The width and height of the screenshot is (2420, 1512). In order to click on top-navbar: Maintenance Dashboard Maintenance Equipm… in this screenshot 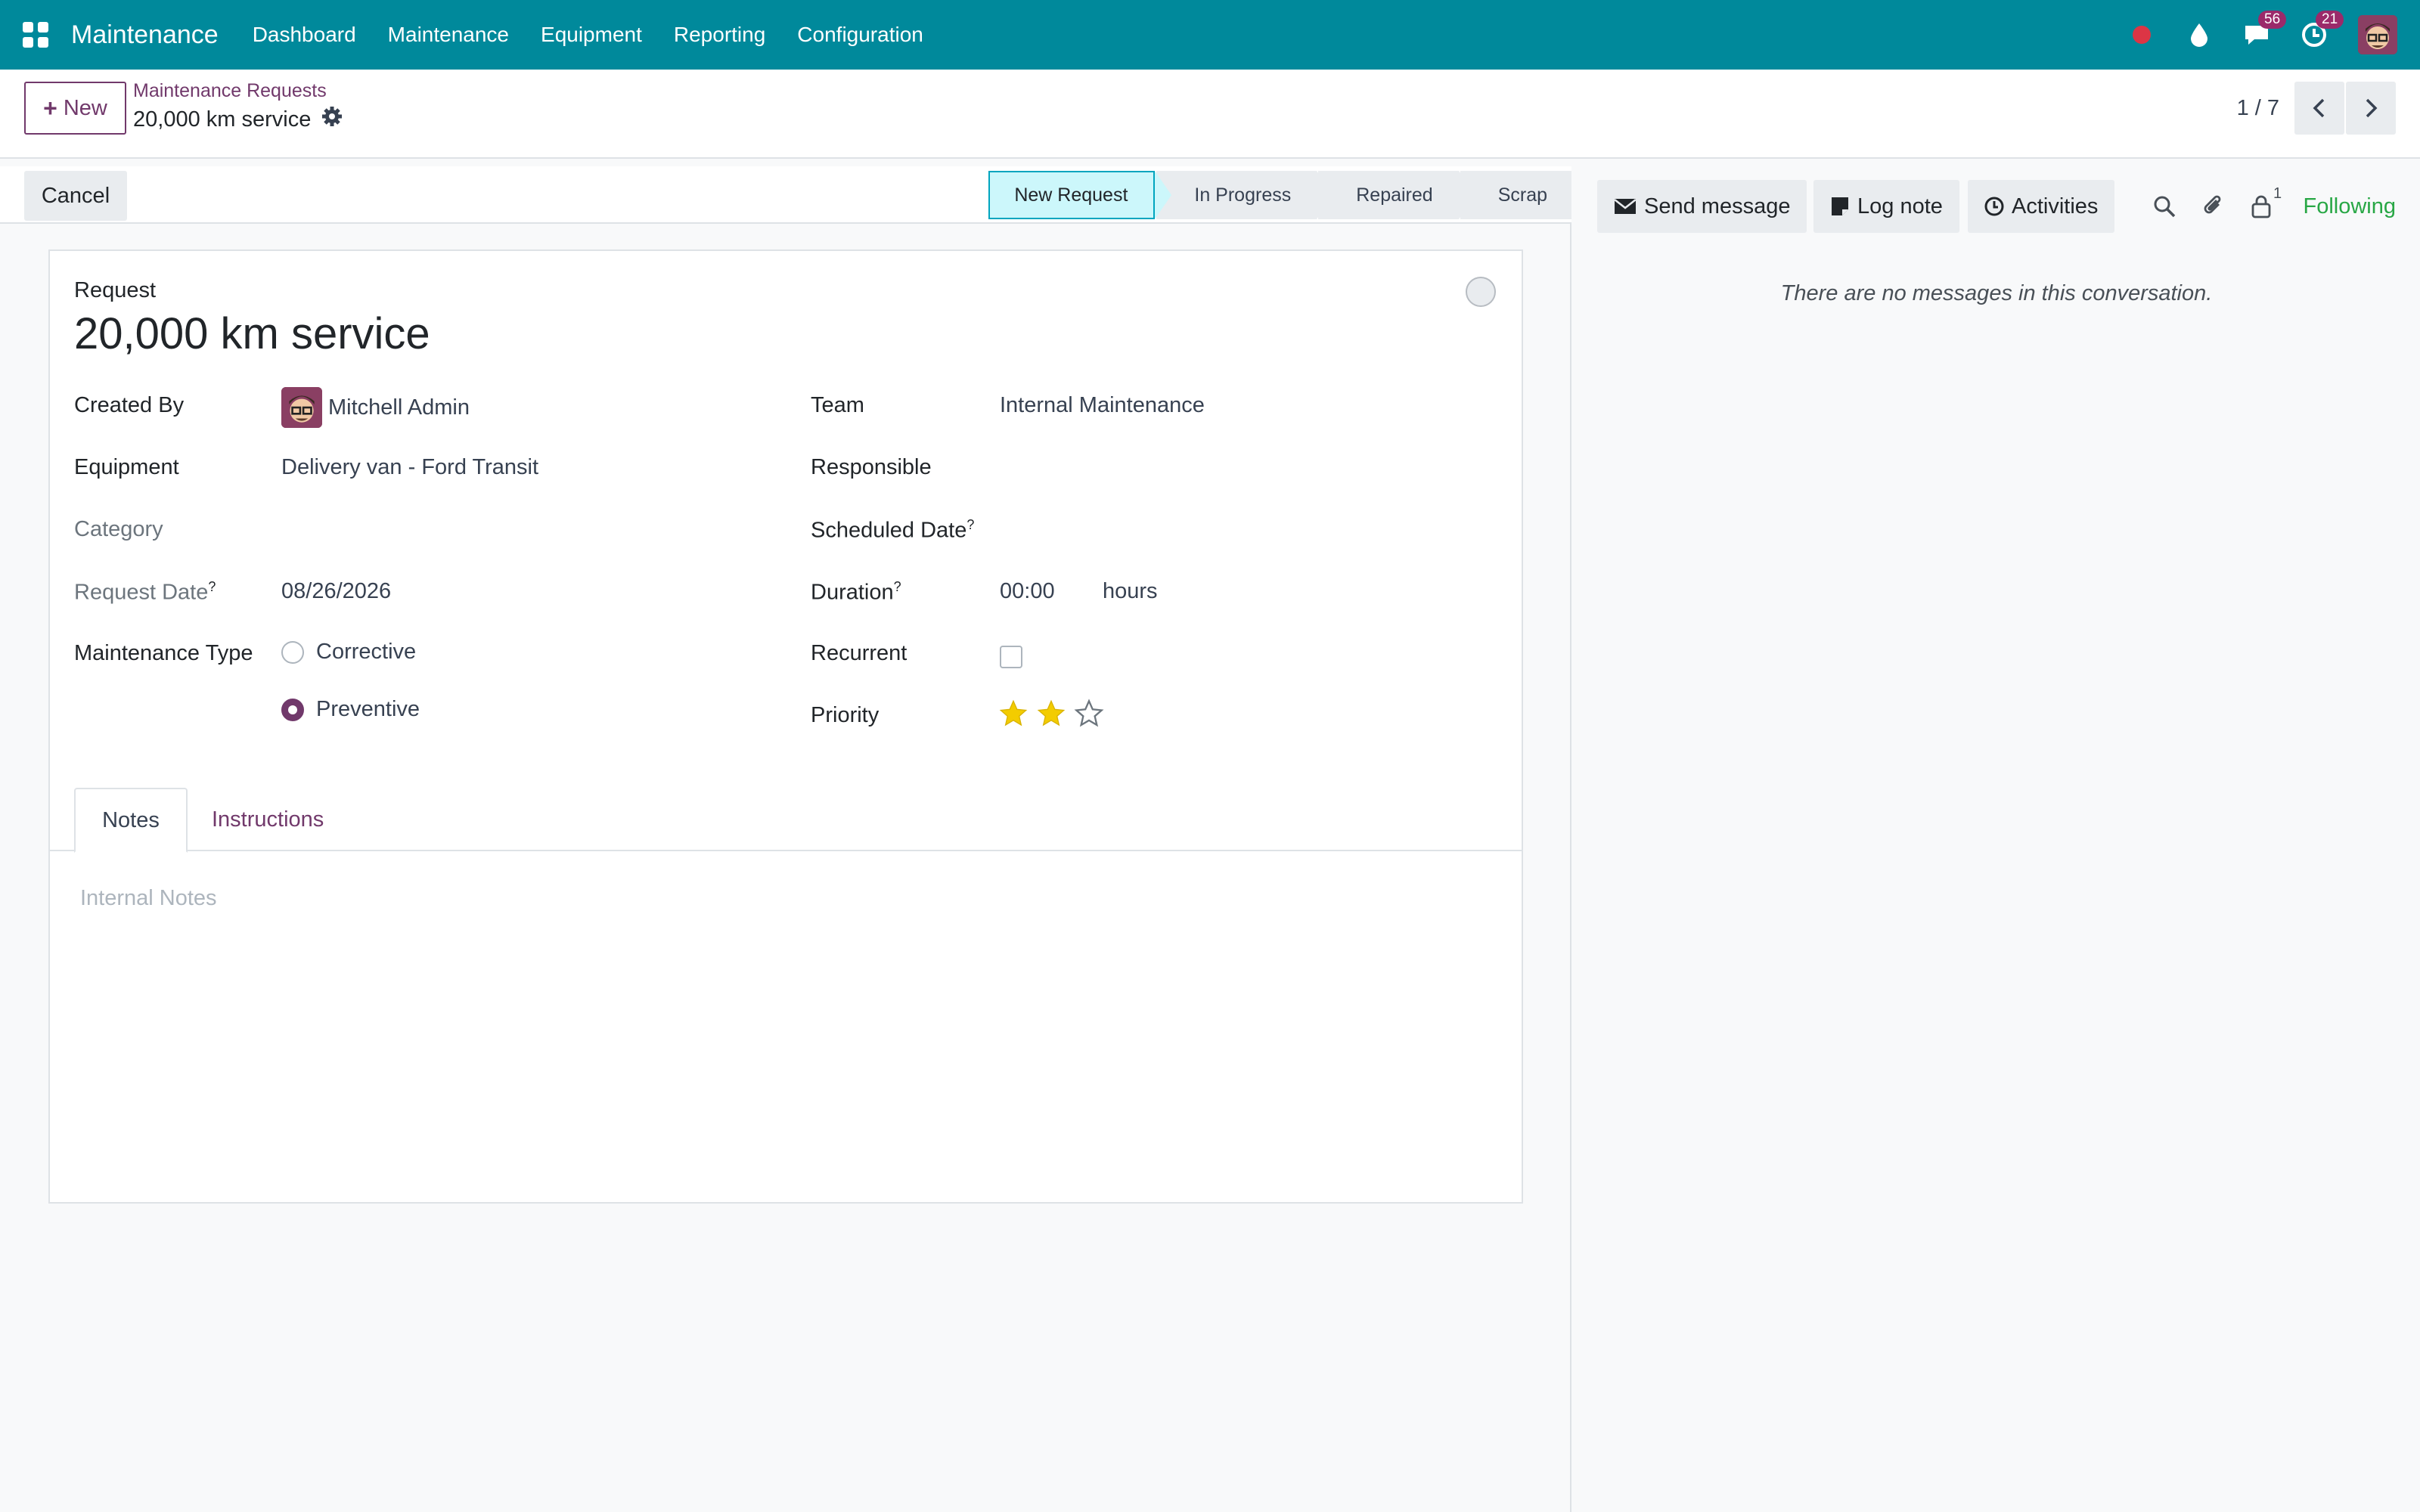, I will do `click(1210, 35)`.